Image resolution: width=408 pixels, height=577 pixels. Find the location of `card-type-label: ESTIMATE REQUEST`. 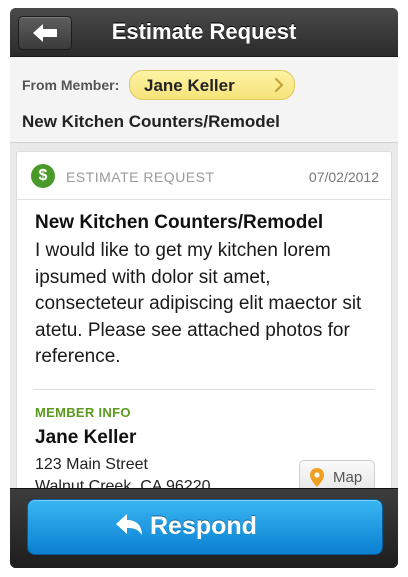

card-type-label: ESTIMATE REQUEST is located at coordinates (140, 177).